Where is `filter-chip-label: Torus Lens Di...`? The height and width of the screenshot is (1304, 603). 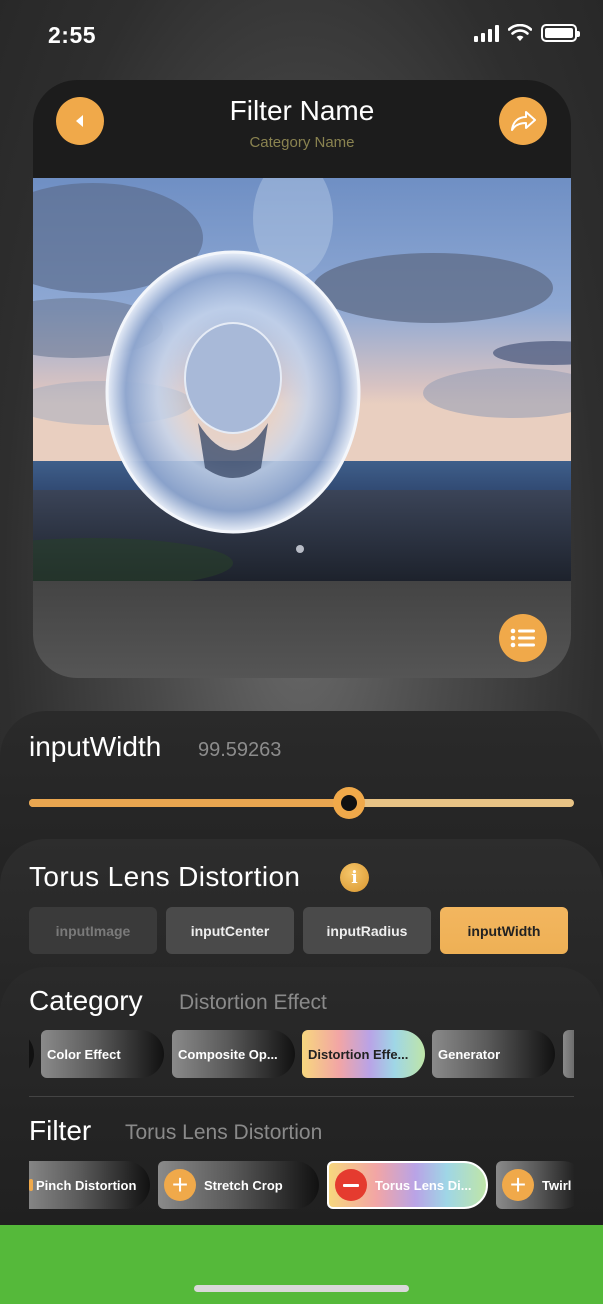 filter-chip-label: Torus Lens Di... is located at coordinates (423, 1185).